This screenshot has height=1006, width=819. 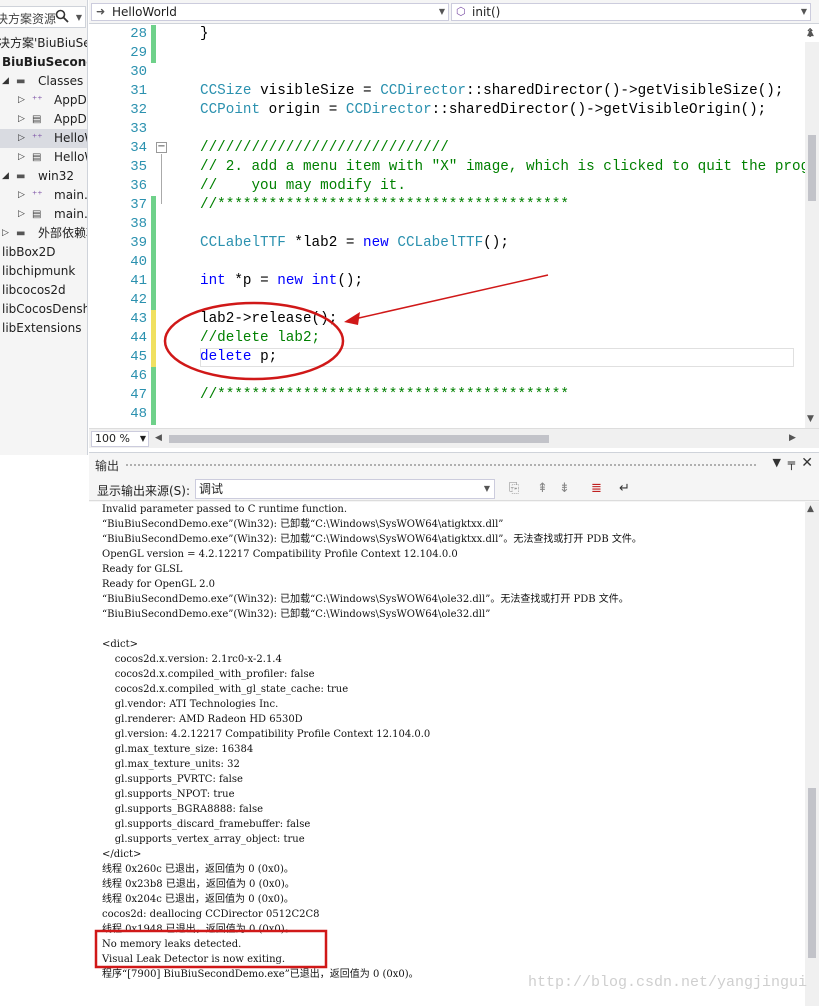 What do you see at coordinates (144, 12) in the screenshot?
I see `class-dropdown-value: HelloWorld` at bounding box center [144, 12].